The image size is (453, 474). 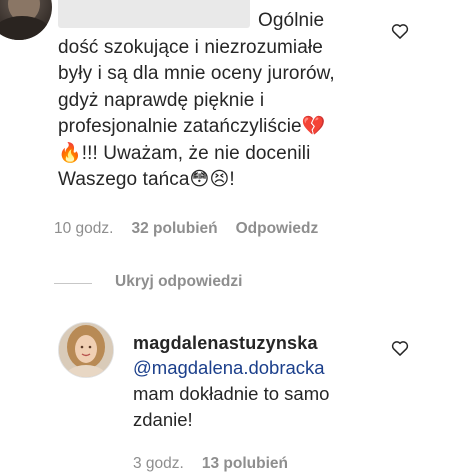 I want to click on commenter-avatar, so click(x=26, y=20).